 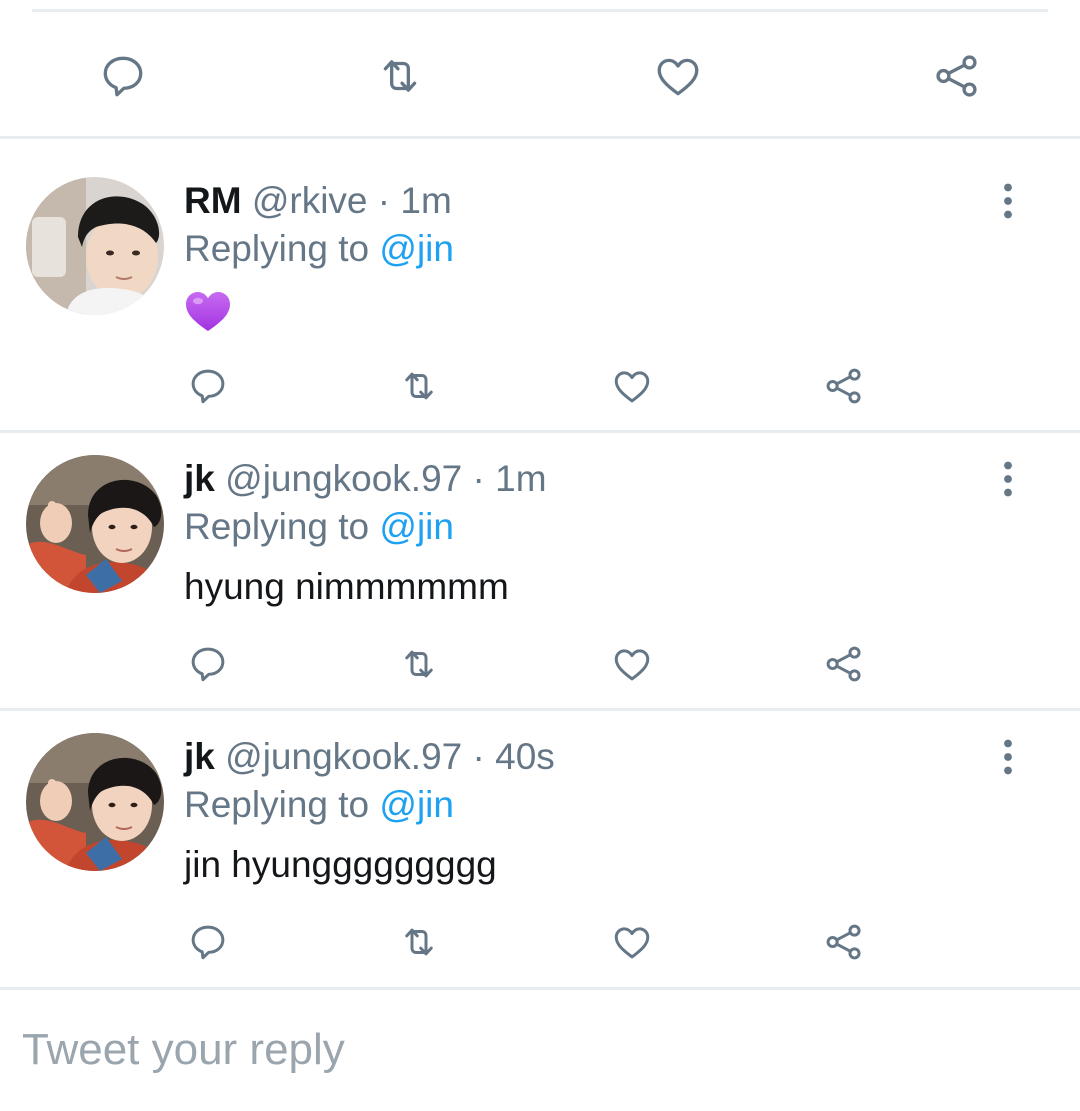 I want to click on reply-header: RM @rkive · 1m, so click(x=318, y=201).